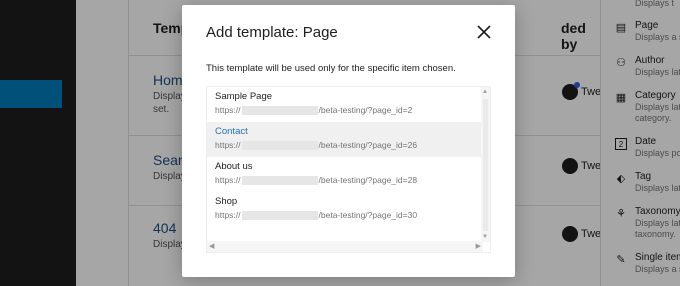 This screenshot has width=680, height=286. I want to click on close-button, so click(484, 32).